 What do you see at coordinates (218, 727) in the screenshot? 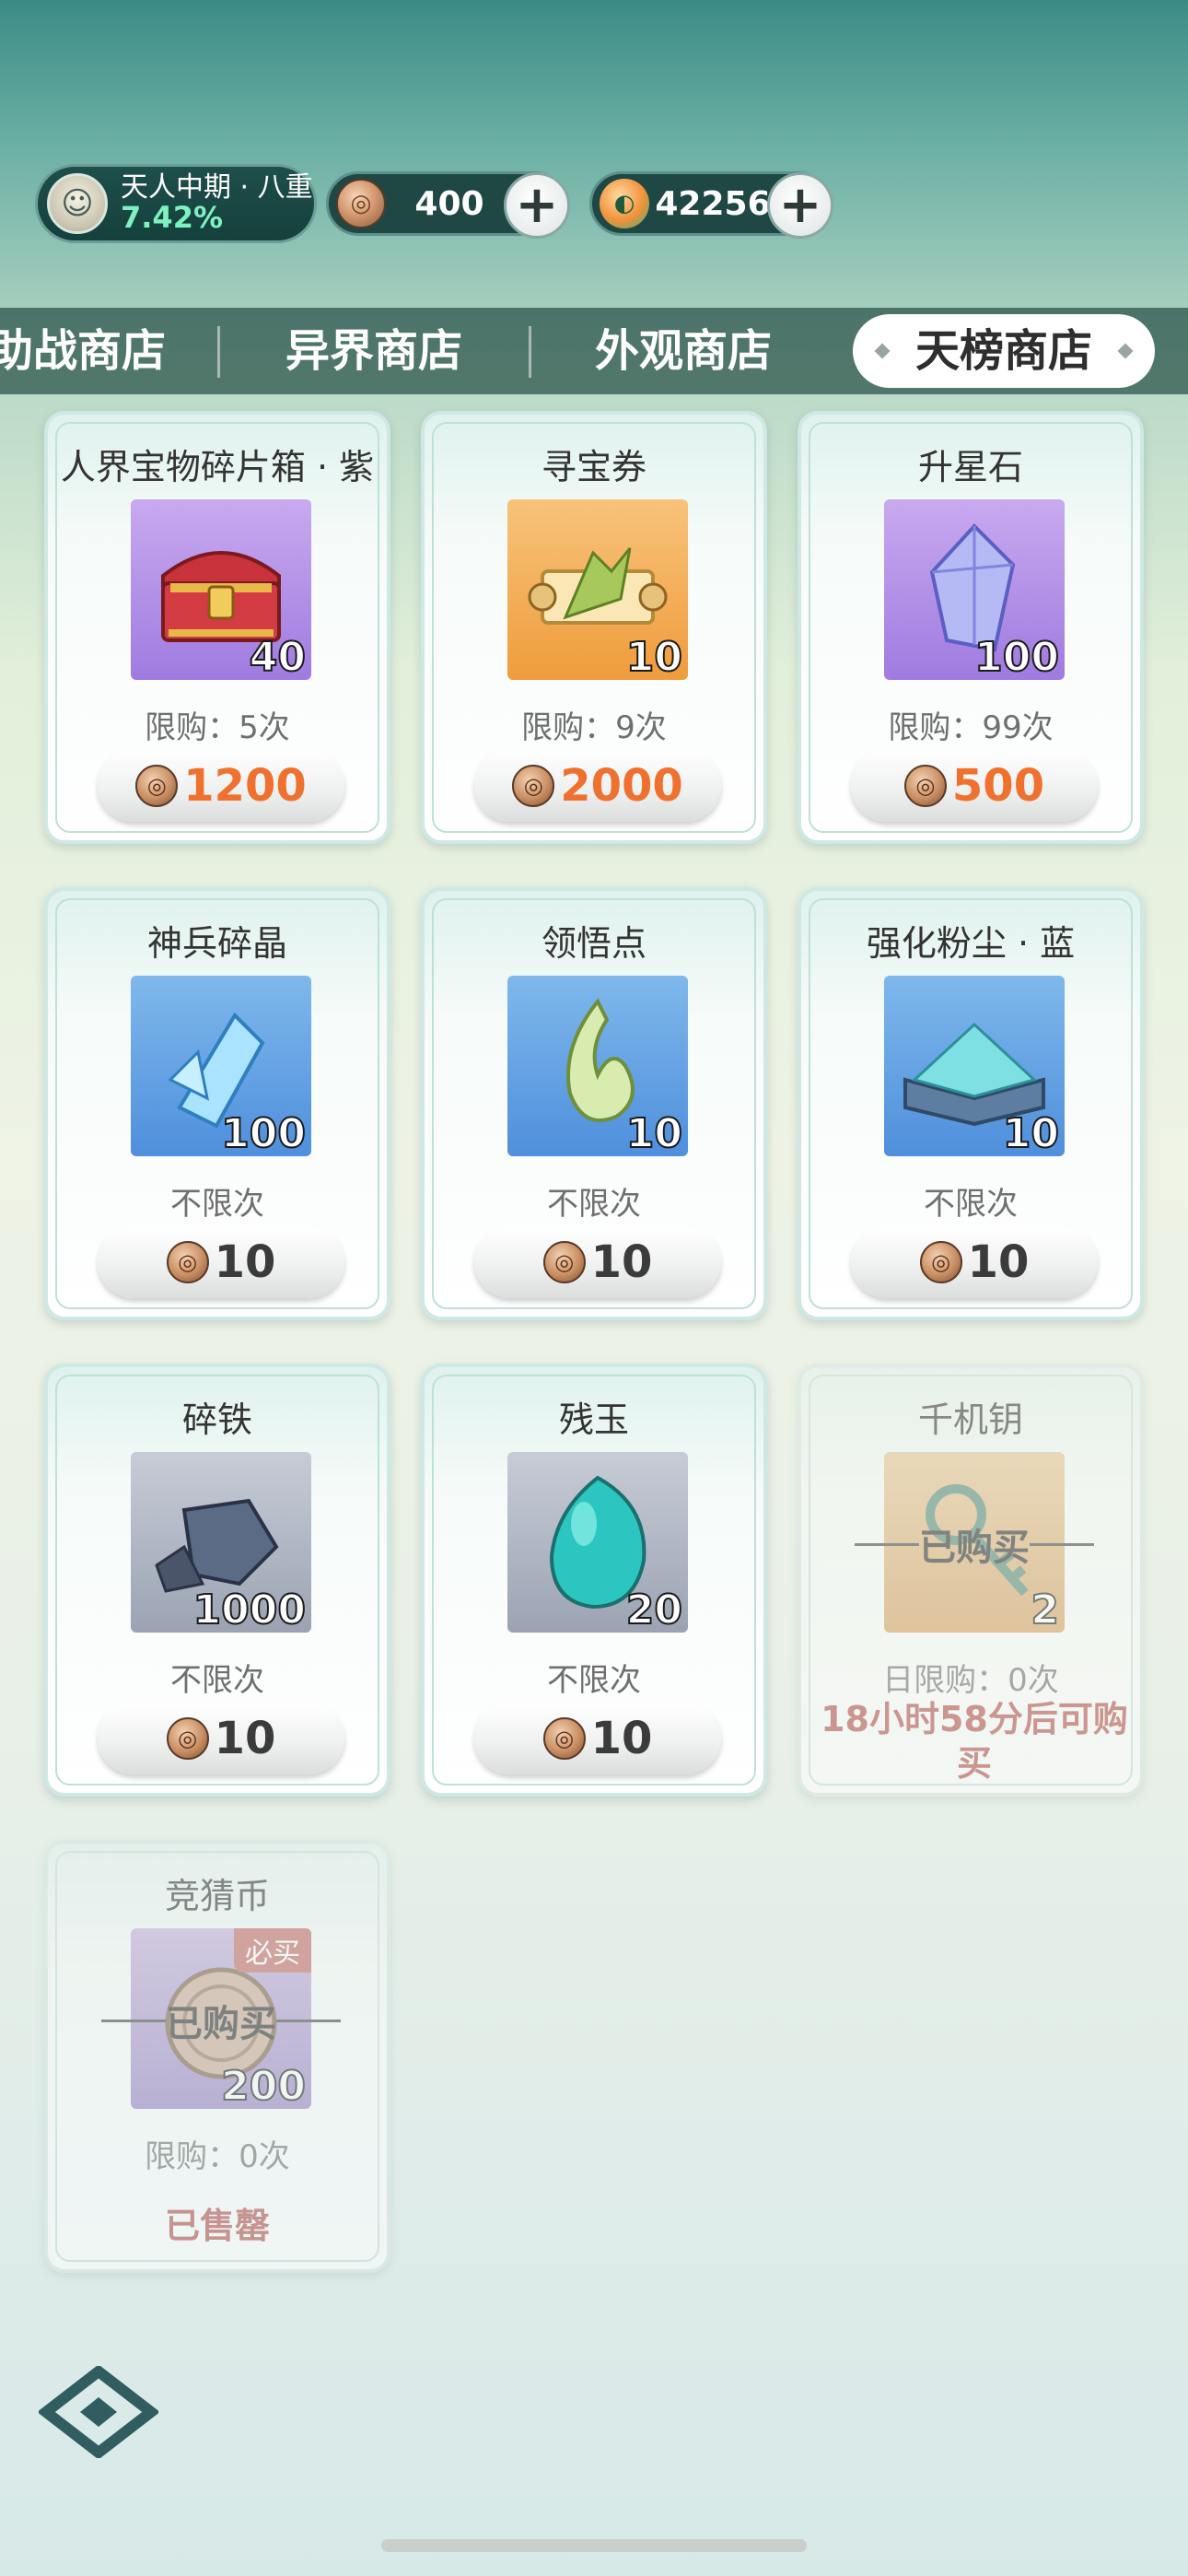
I see `purchase-limit: 限购：5次` at bounding box center [218, 727].